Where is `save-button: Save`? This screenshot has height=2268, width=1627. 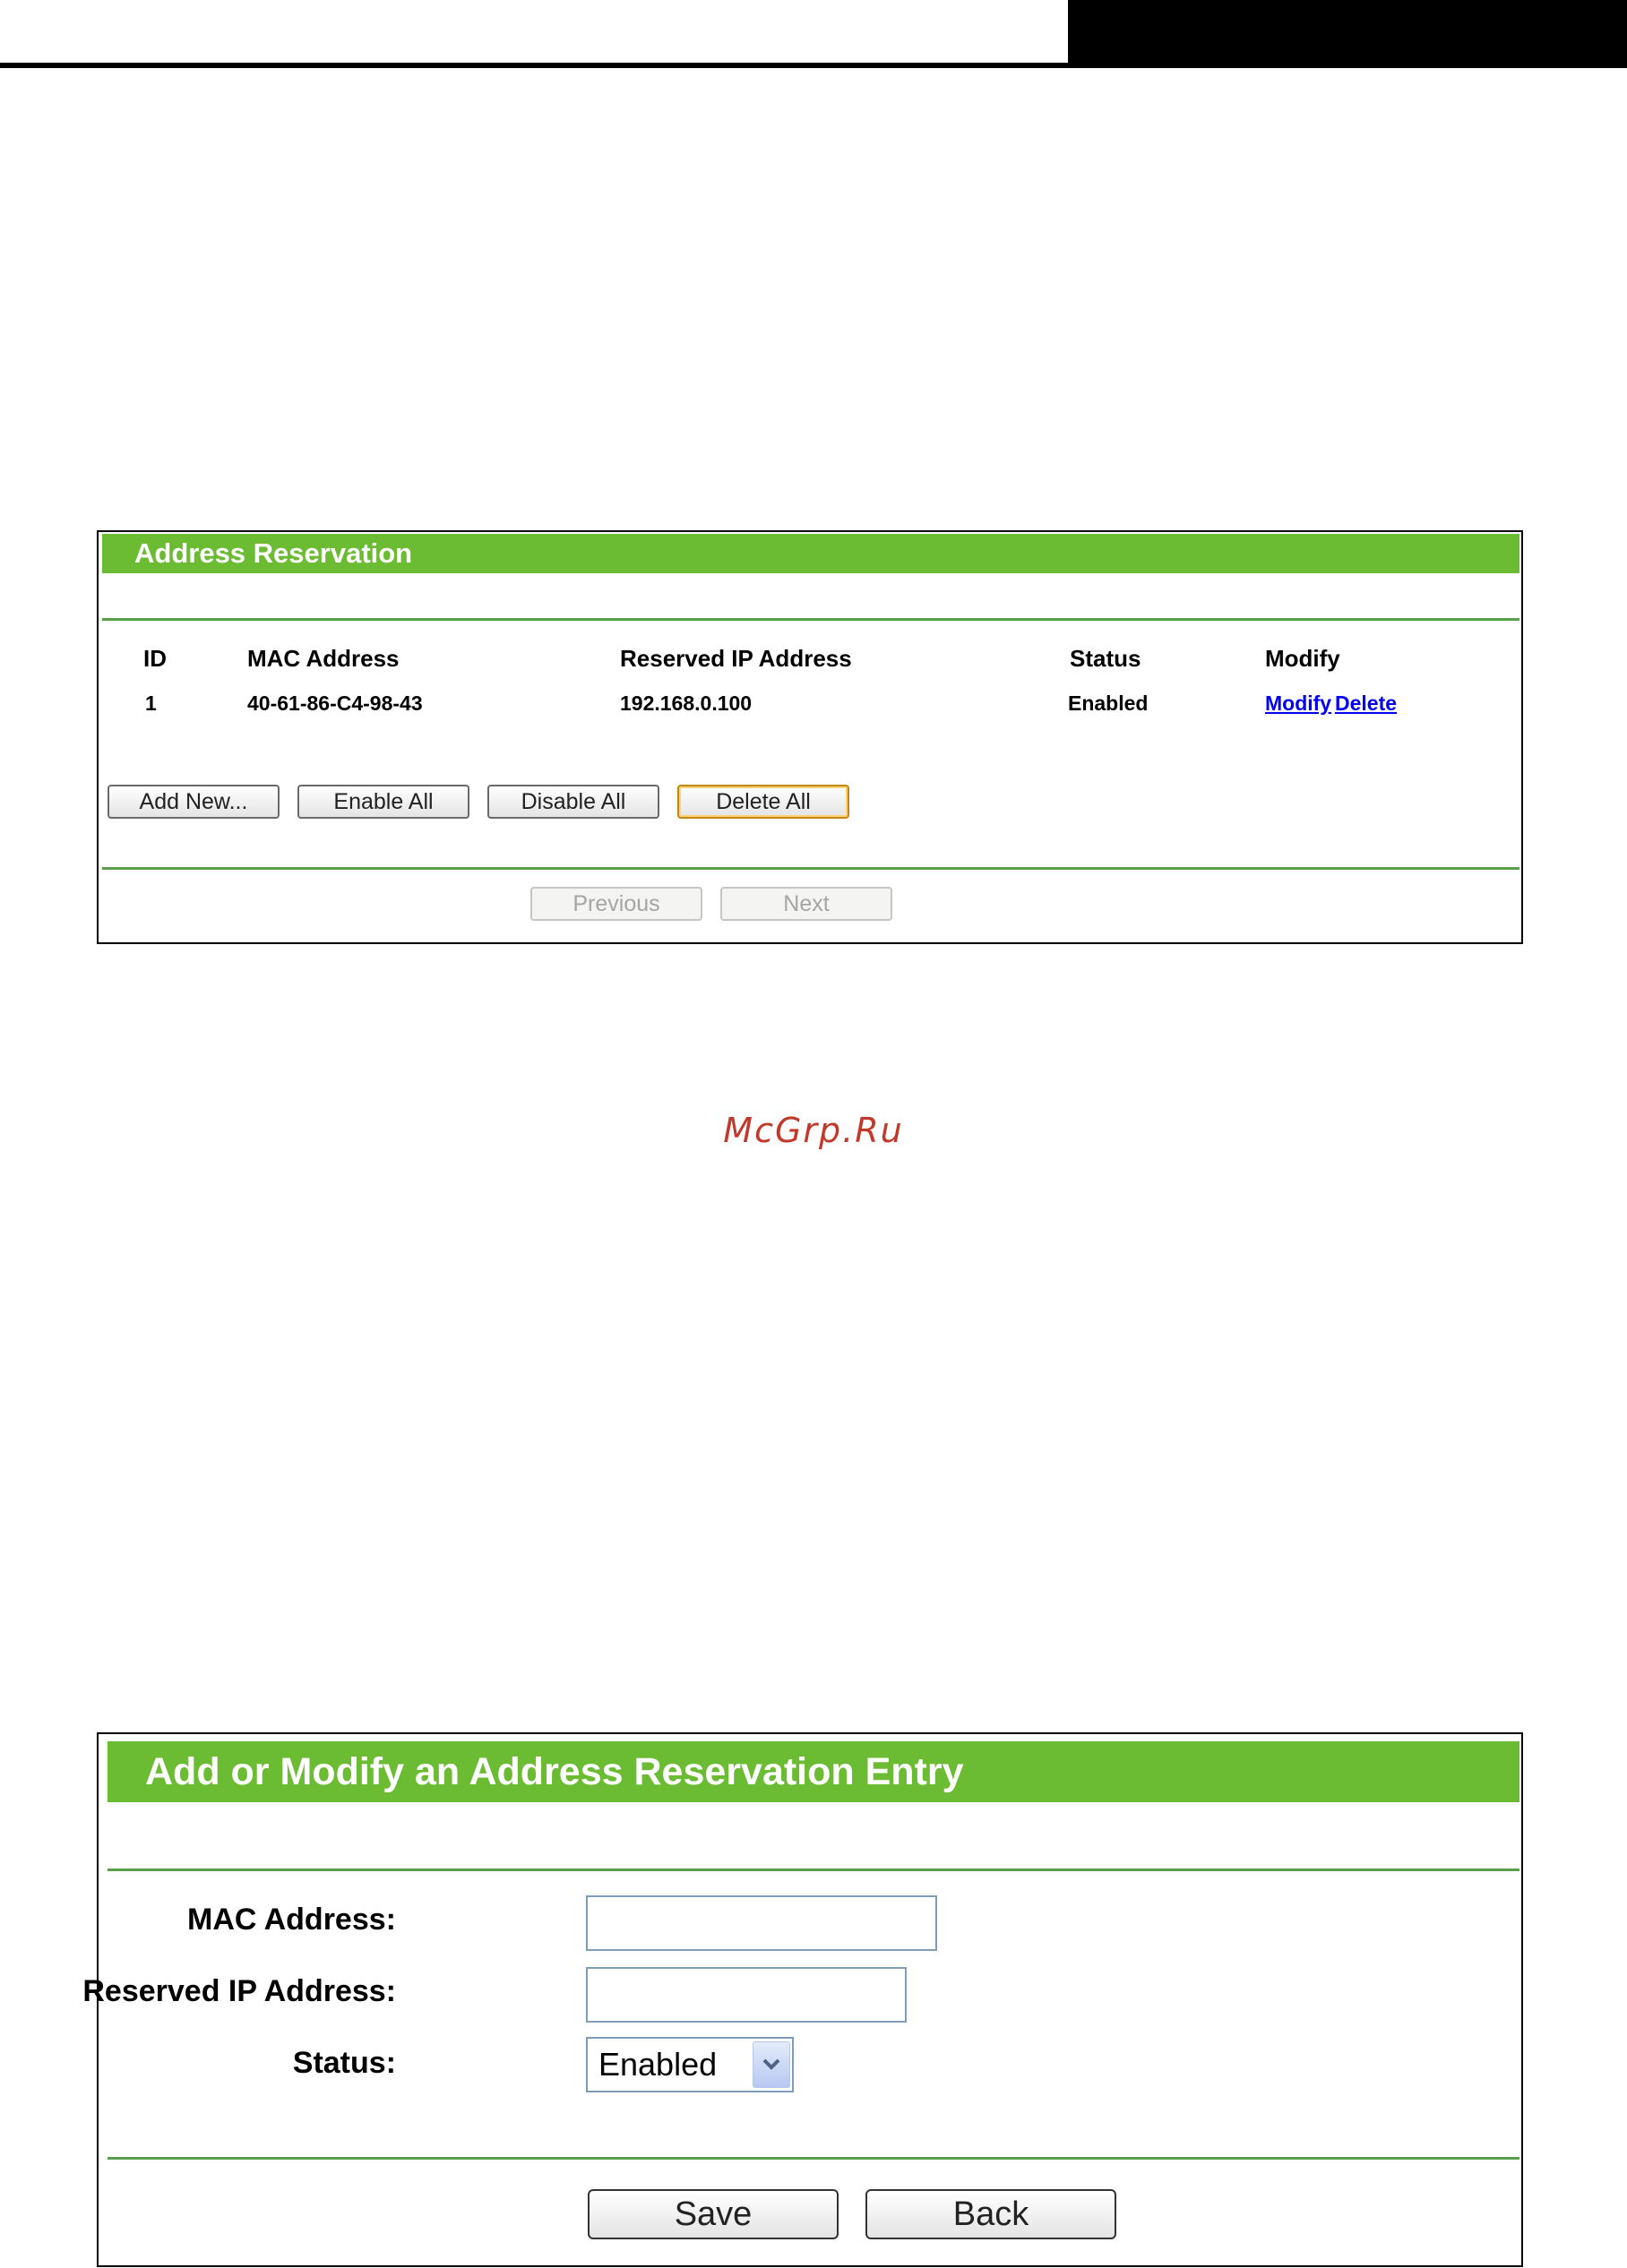 save-button: Save is located at coordinates (713, 2214).